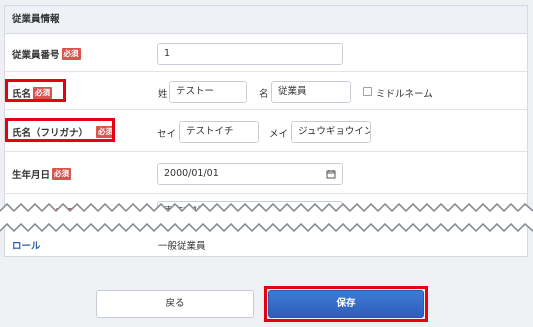  Describe the element at coordinates (279, 134) in the screenshot. I see `first-kana-label: メイ` at that location.